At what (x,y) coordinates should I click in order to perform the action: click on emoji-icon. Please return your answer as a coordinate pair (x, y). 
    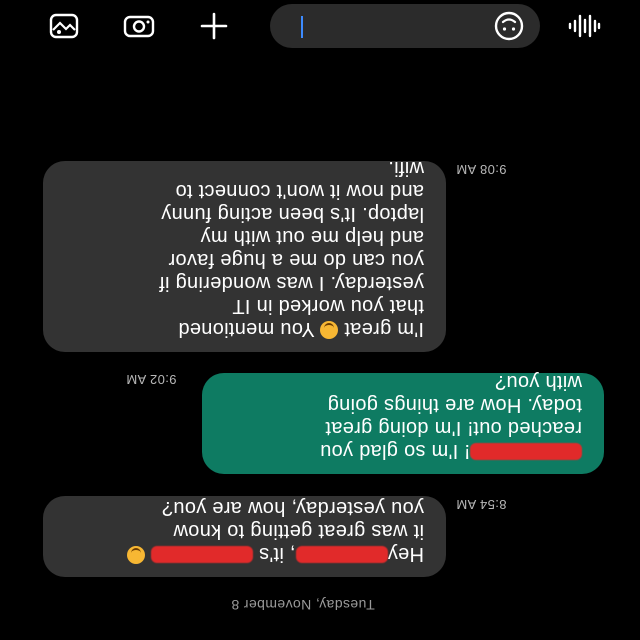
    Looking at the image, I should click on (509, 26).